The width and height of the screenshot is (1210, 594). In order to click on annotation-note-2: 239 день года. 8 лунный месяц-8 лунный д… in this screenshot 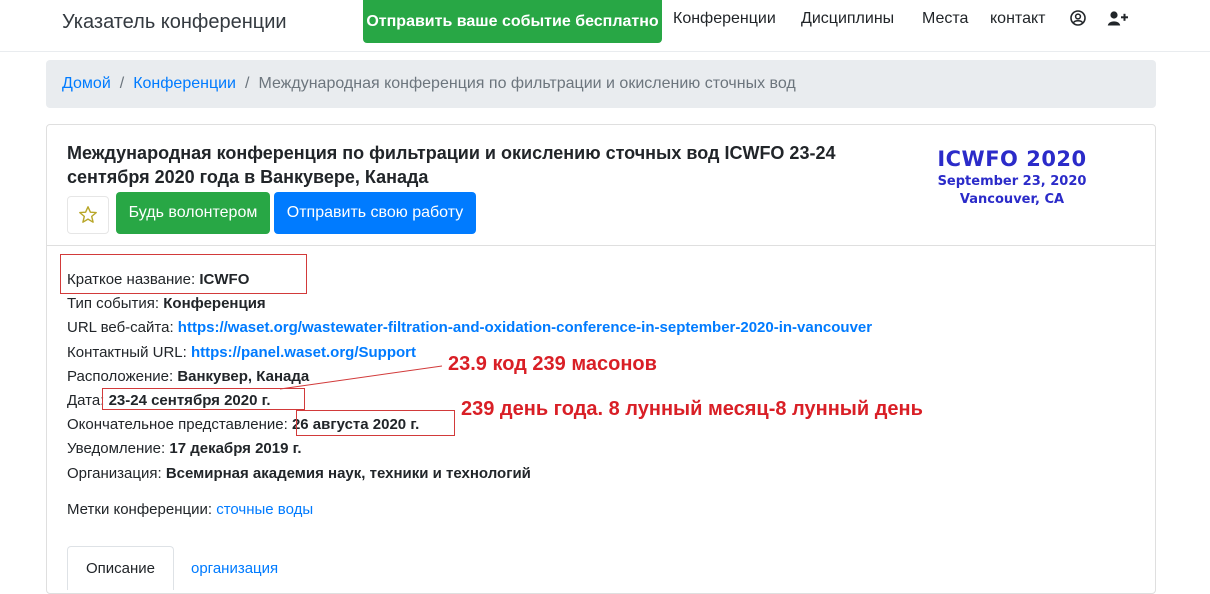, I will do `click(692, 409)`.